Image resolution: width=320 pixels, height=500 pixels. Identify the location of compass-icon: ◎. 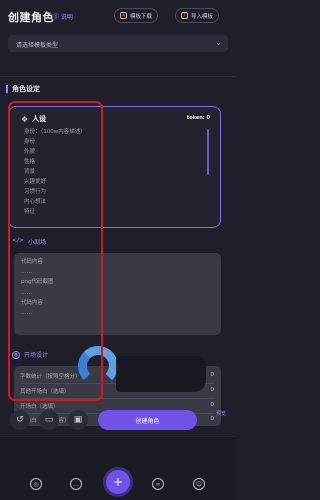
(36, 484).